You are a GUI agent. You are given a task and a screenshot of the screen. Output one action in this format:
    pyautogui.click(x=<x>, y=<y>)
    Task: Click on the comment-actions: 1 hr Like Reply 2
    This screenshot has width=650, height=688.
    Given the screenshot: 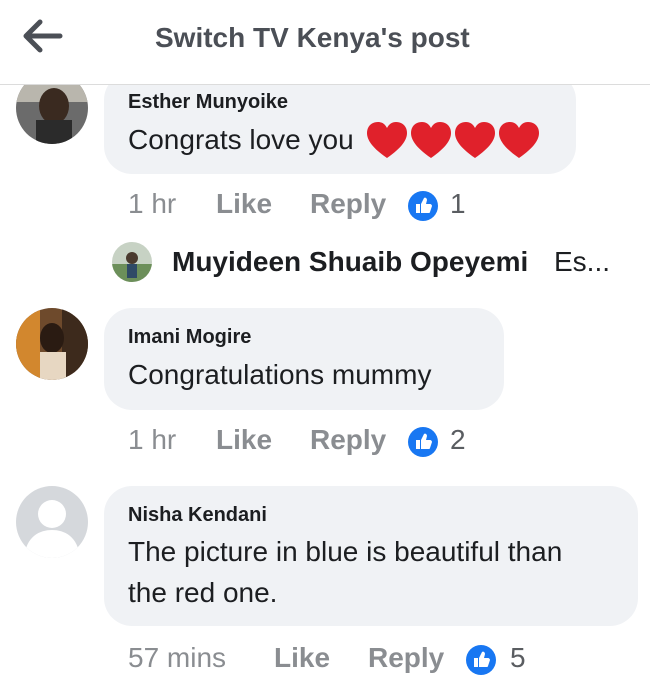 What is the action you would take?
    pyautogui.click(x=328, y=444)
    